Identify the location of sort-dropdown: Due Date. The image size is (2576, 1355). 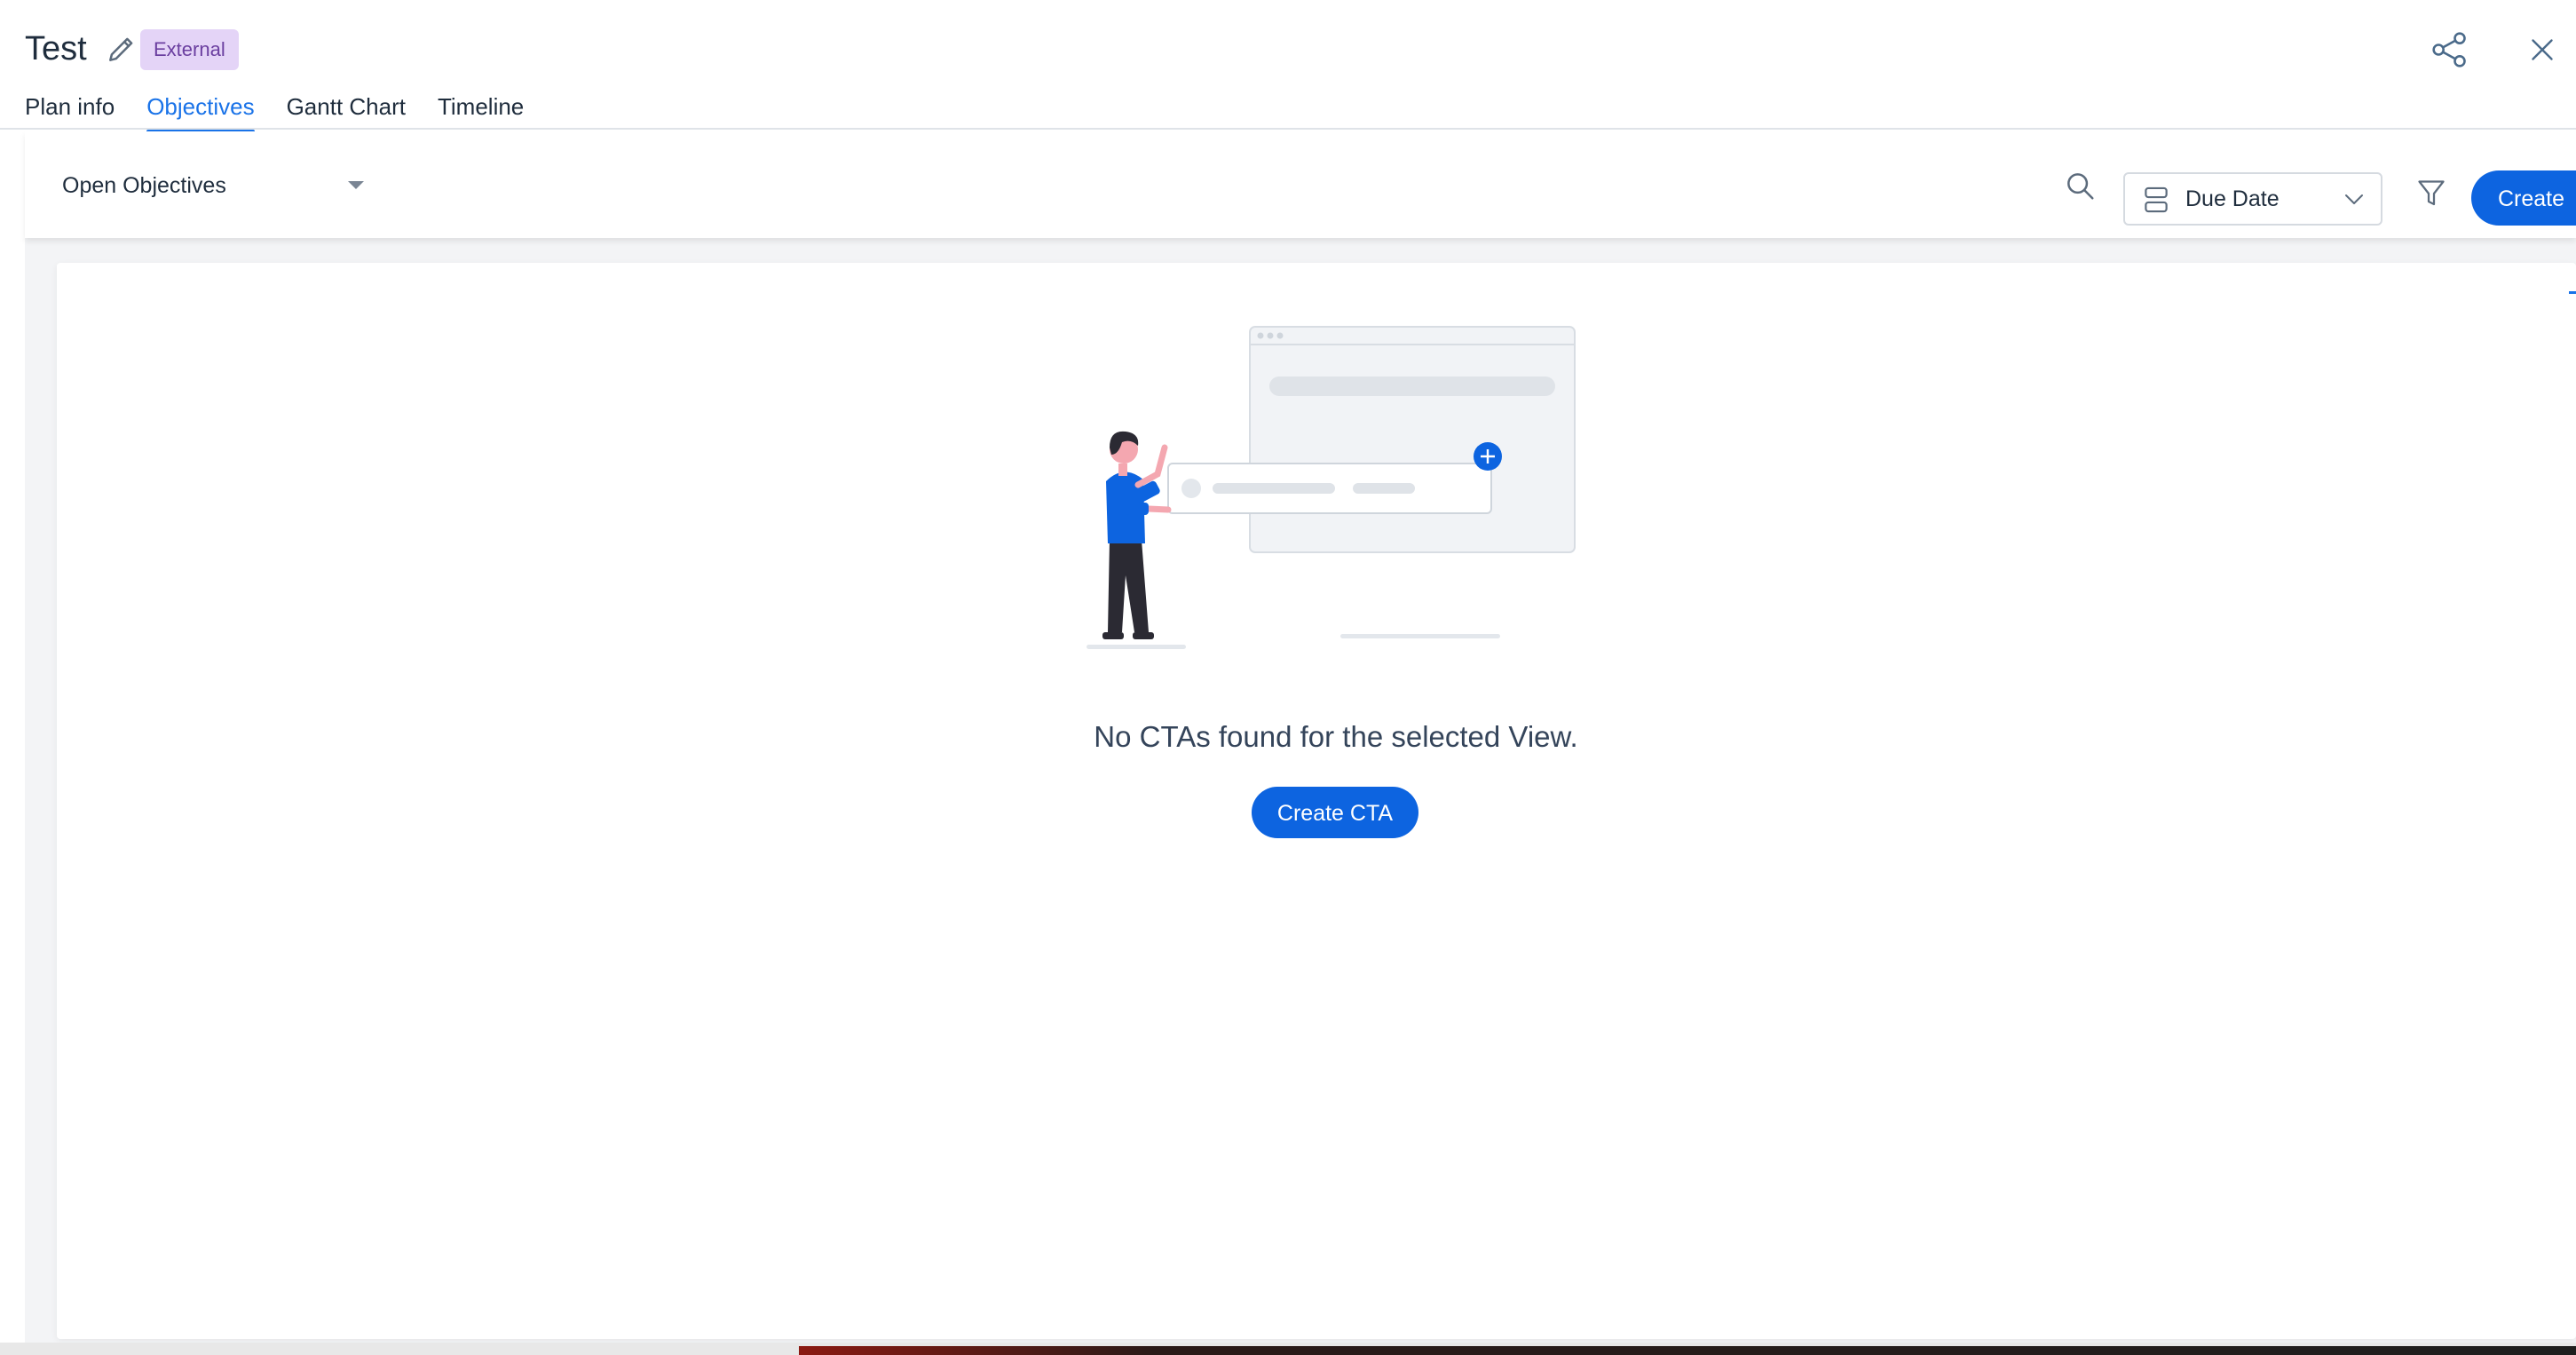
(2252, 199).